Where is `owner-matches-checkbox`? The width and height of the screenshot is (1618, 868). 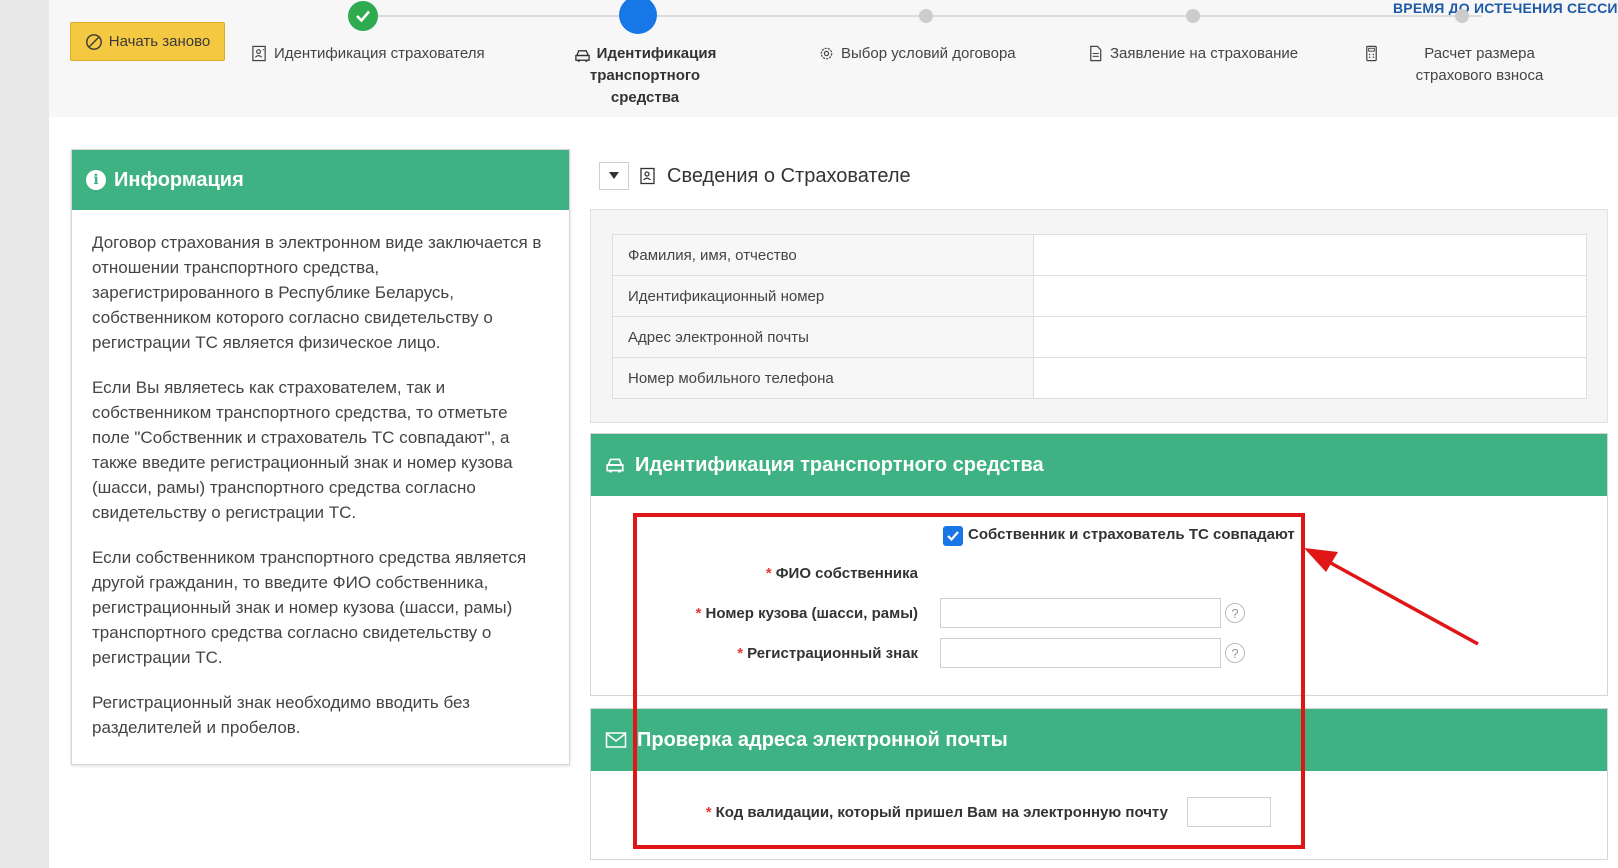 owner-matches-checkbox is located at coordinates (953, 536).